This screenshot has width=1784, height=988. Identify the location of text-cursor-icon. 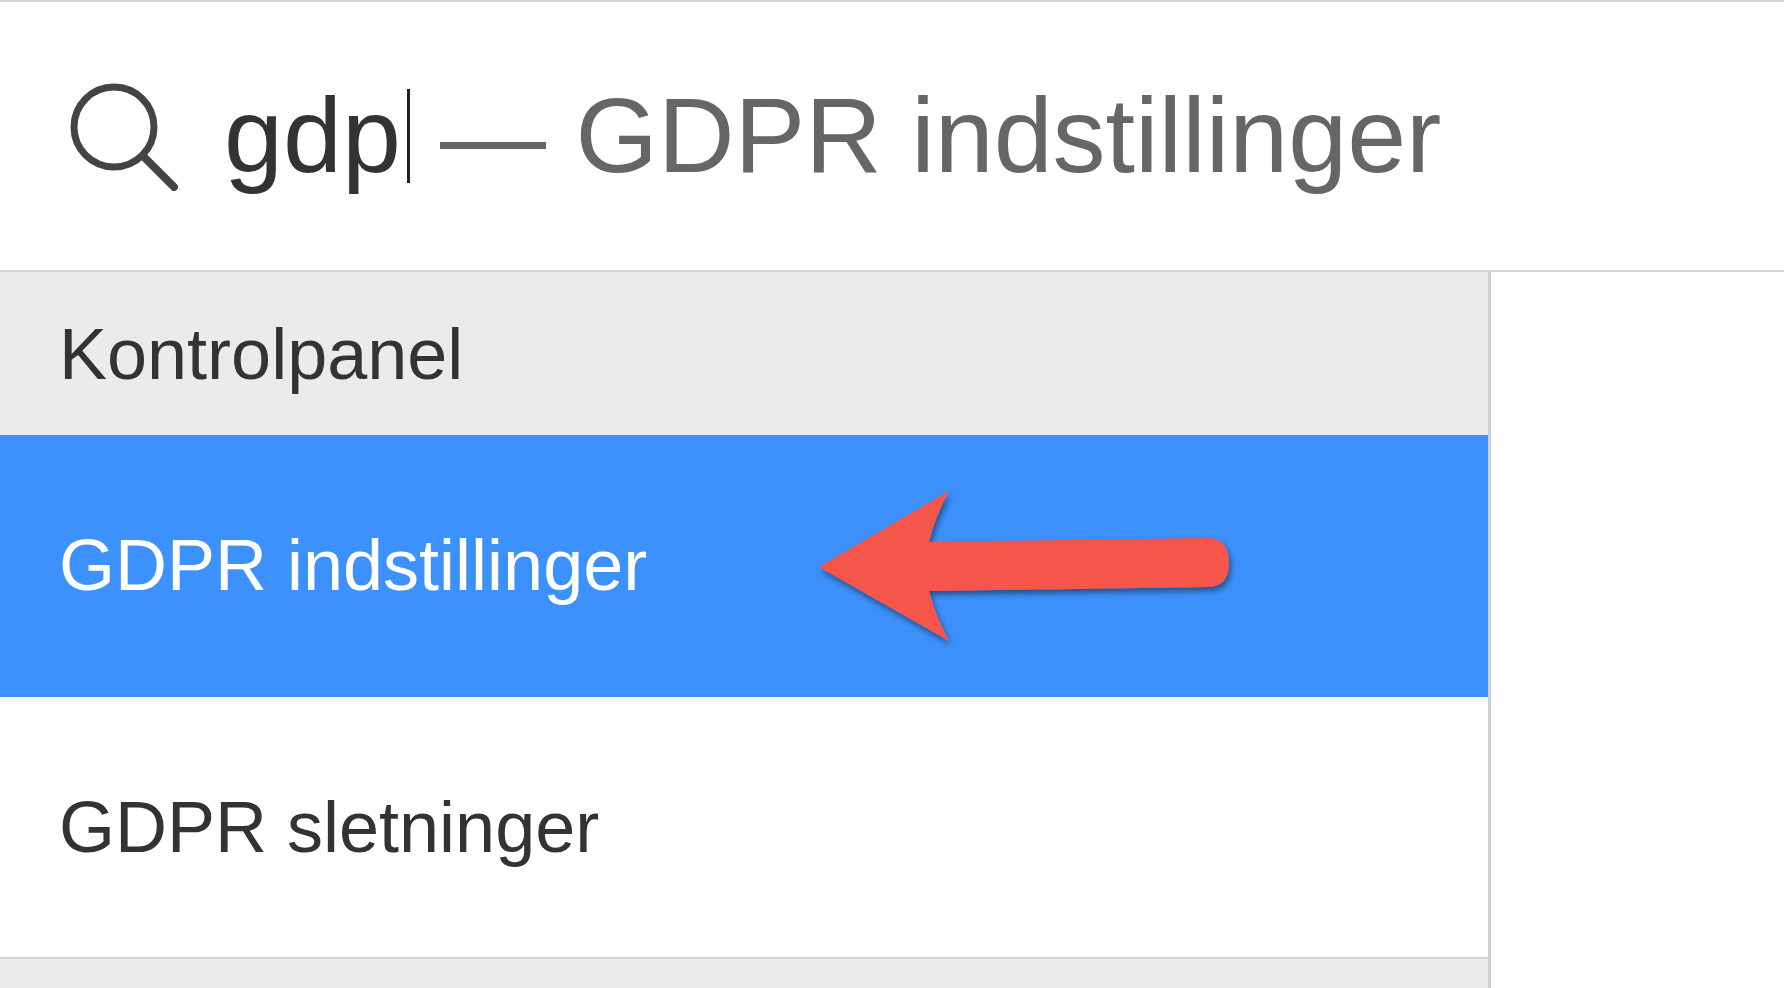
(408, 136).